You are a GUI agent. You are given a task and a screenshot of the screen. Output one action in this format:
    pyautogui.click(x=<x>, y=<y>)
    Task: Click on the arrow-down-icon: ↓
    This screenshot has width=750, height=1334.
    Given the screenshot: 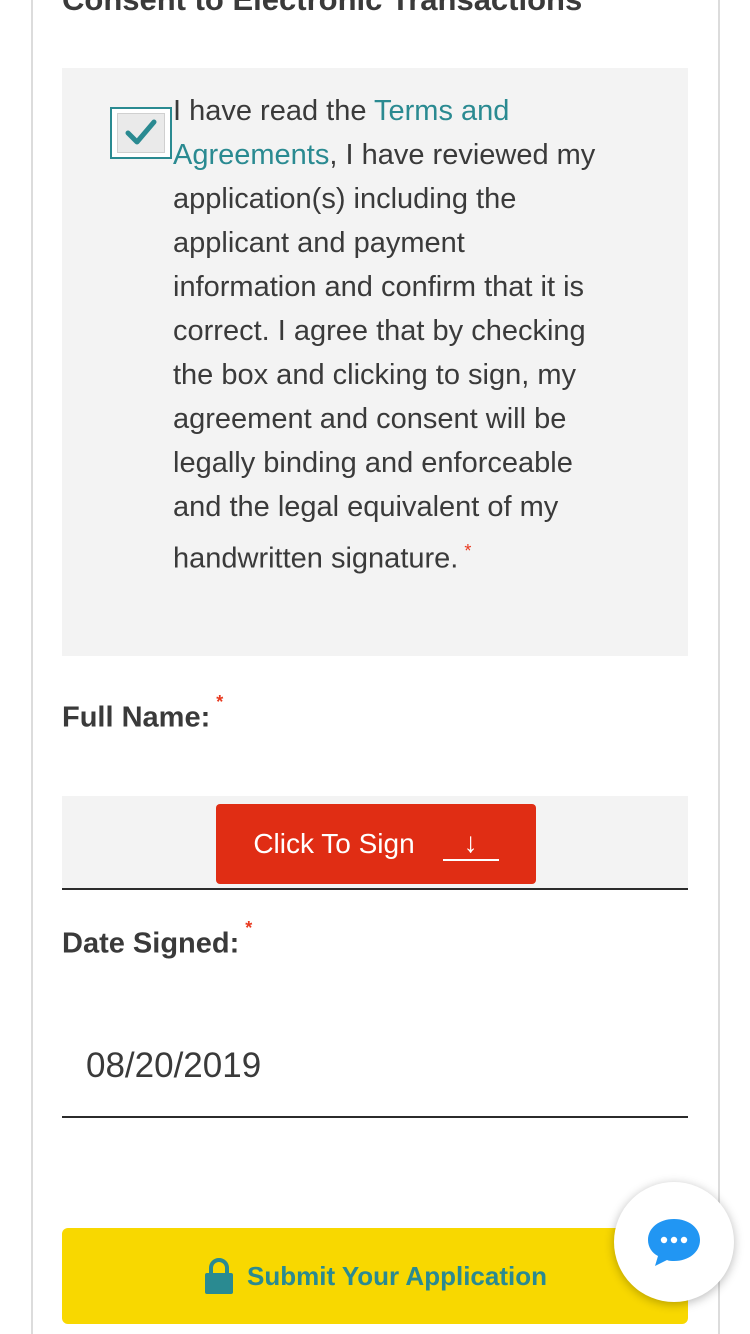 What is the action you would take?
    pyautogui.click(x=470, y=844)
    